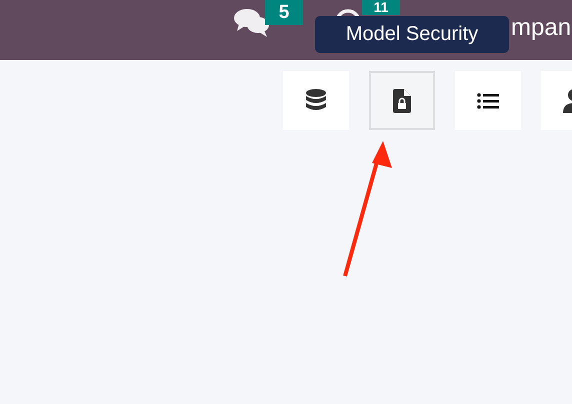 Image resolution: width=572 pixels, height=404 pixels. I want to click on document-lock-icon, so click(402, 100).